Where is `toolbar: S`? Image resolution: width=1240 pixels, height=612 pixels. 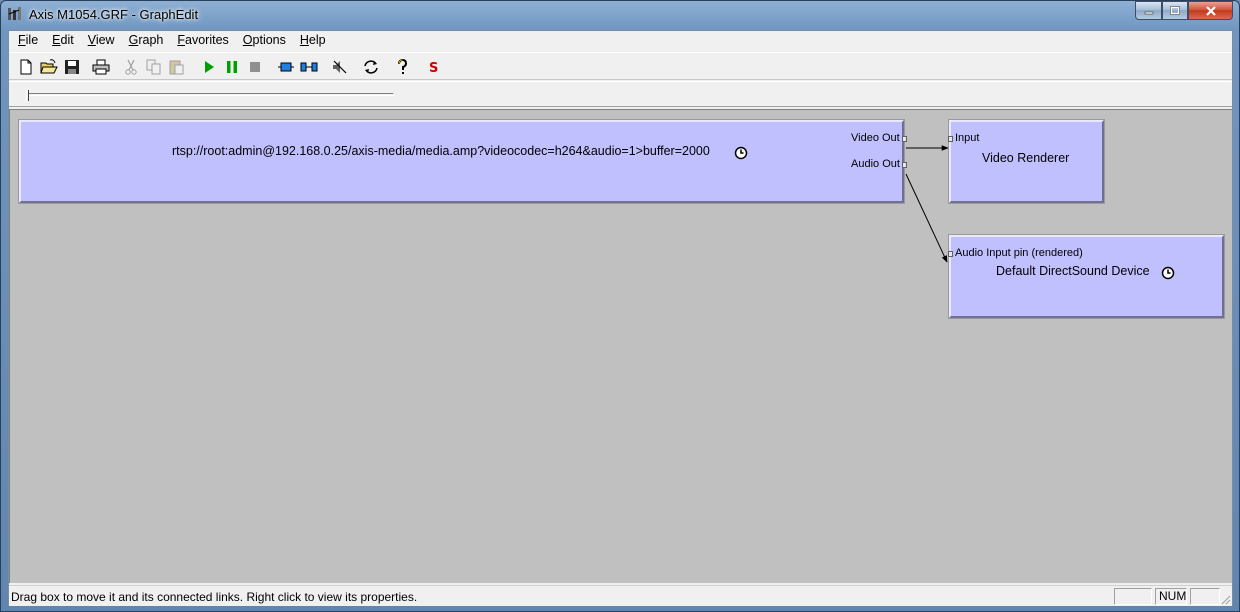 toolbar: S is located at coordinates (620, 66).